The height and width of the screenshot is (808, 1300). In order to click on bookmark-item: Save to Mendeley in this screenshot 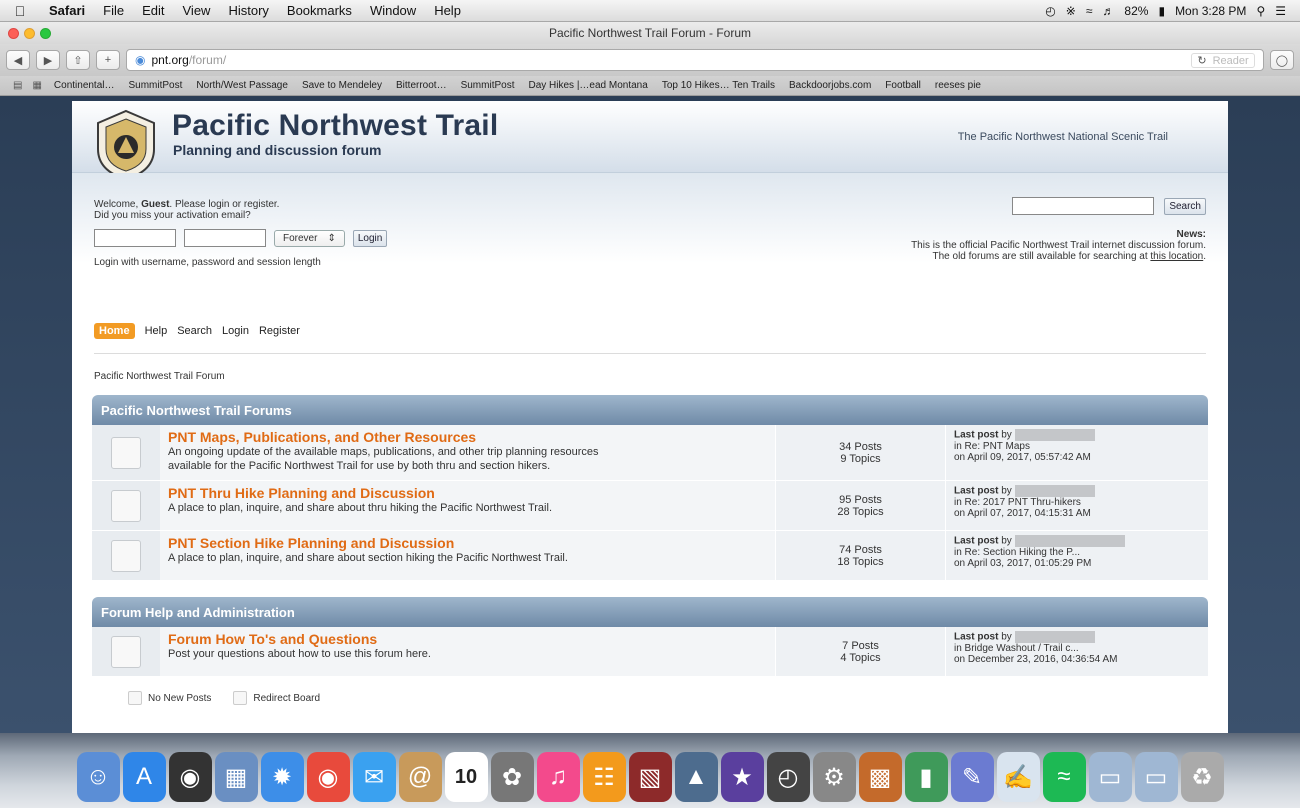, I will do `click(342, 85)`.